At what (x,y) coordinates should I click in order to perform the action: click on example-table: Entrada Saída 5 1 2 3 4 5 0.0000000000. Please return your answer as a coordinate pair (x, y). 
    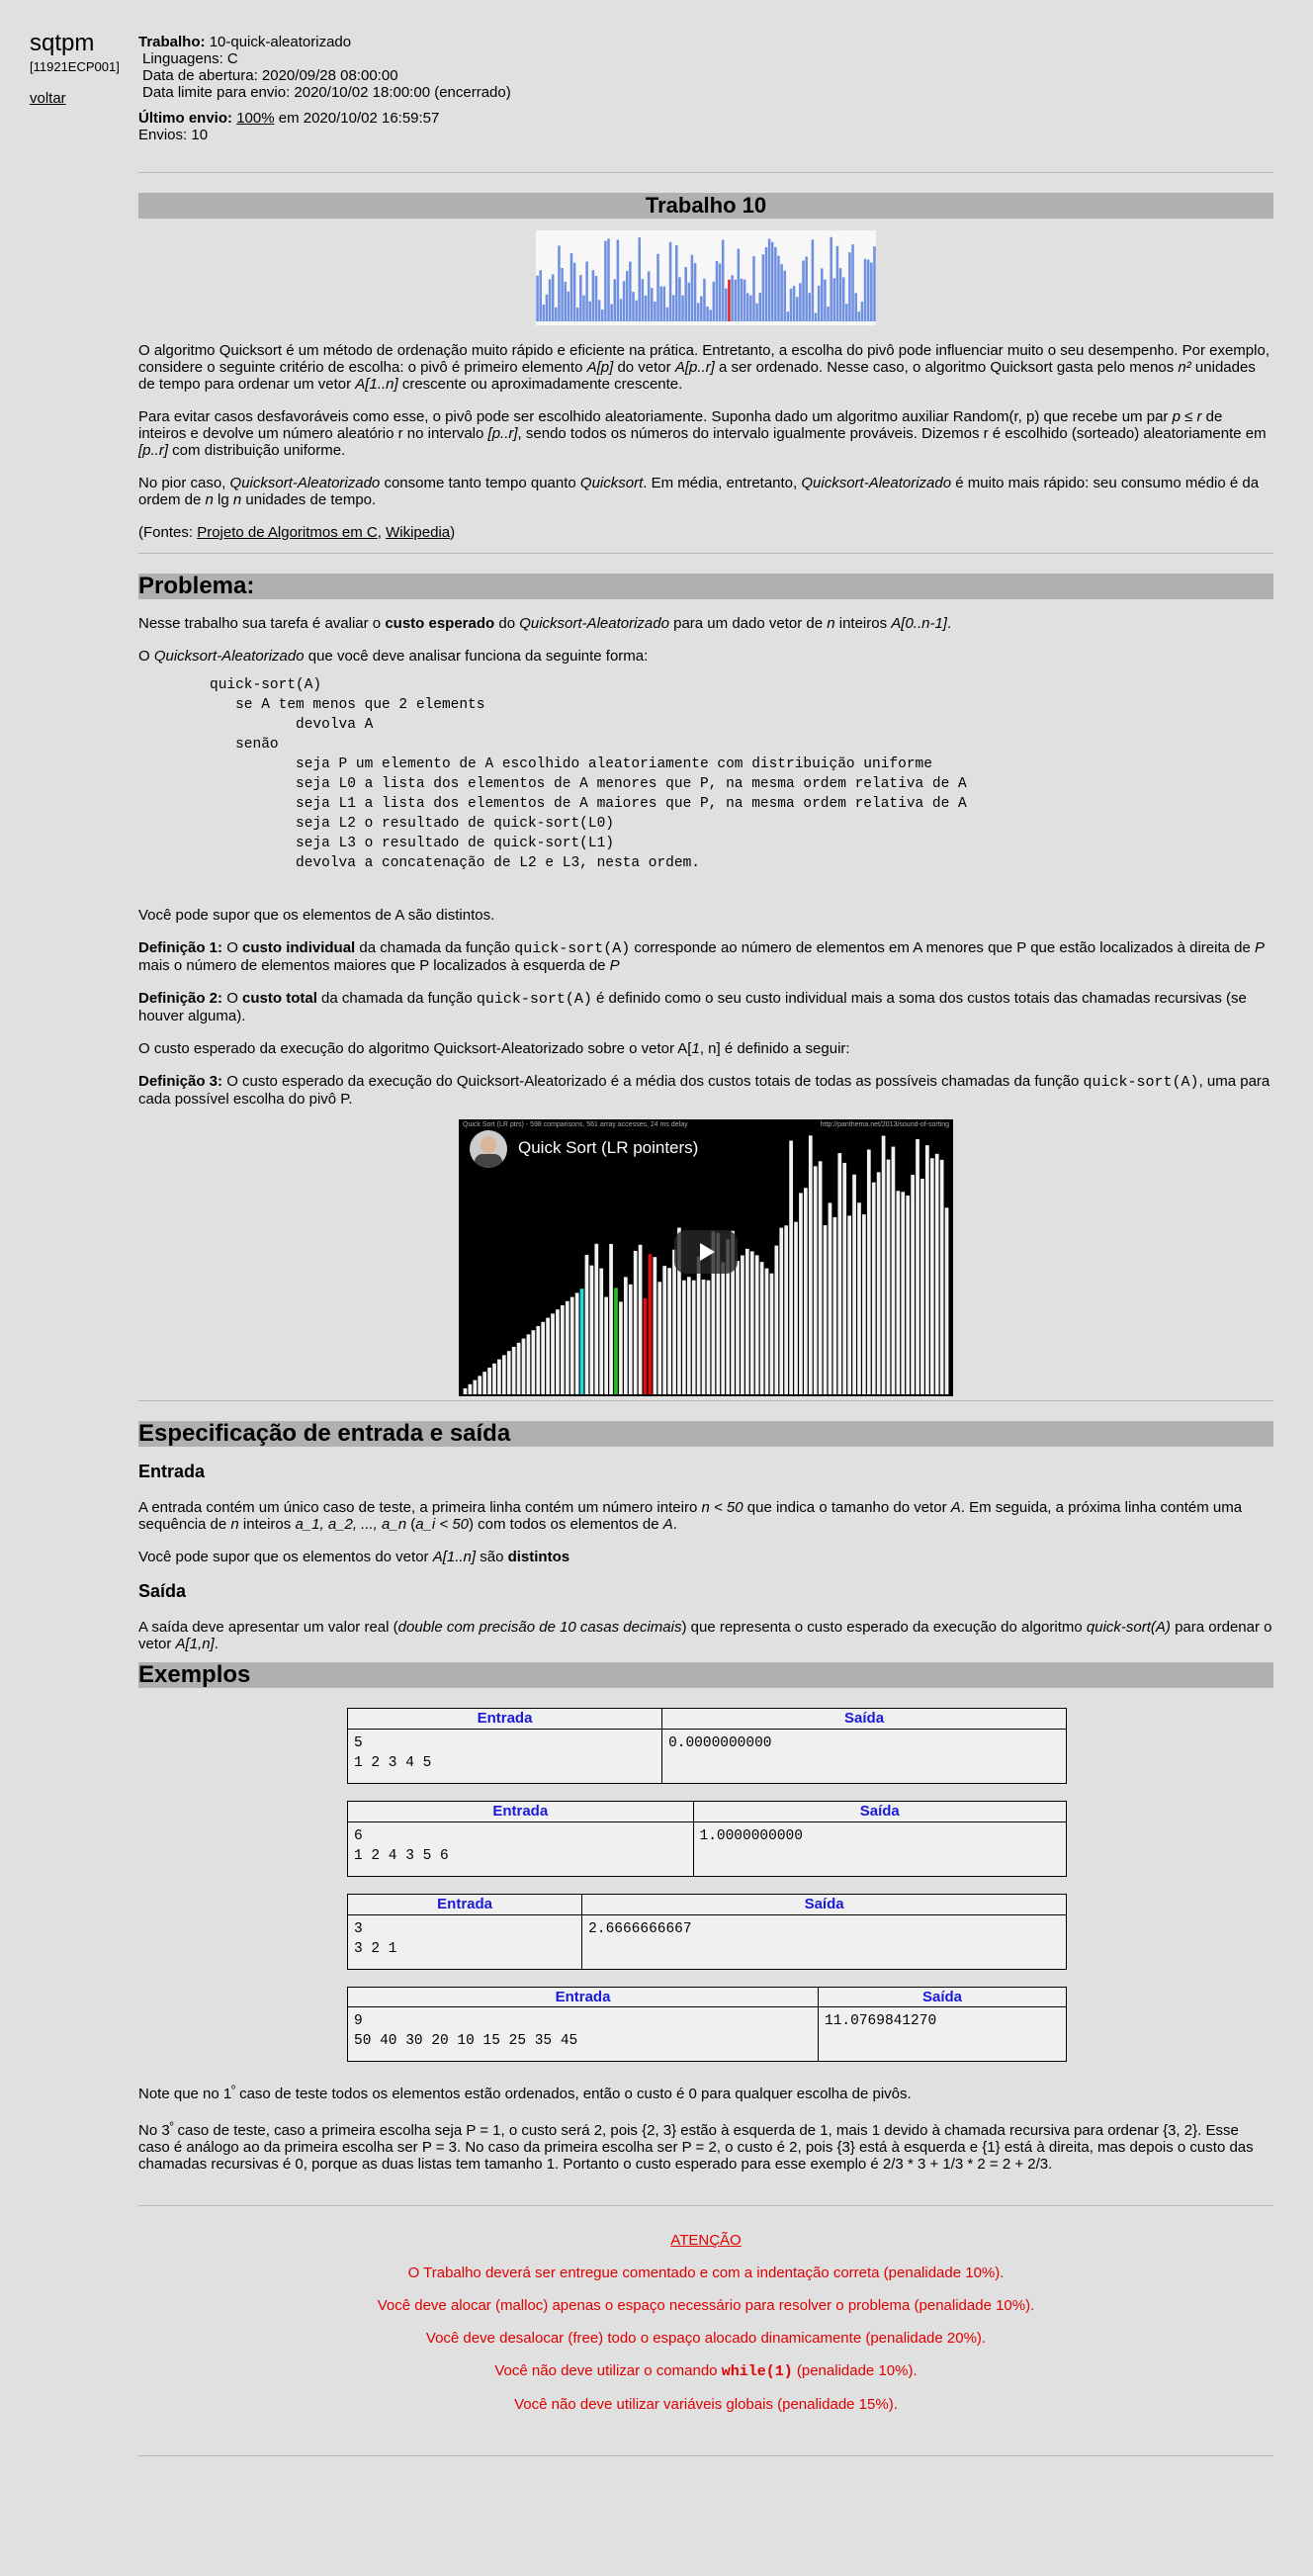
    Looking at the image, I should click on (706, 1746).